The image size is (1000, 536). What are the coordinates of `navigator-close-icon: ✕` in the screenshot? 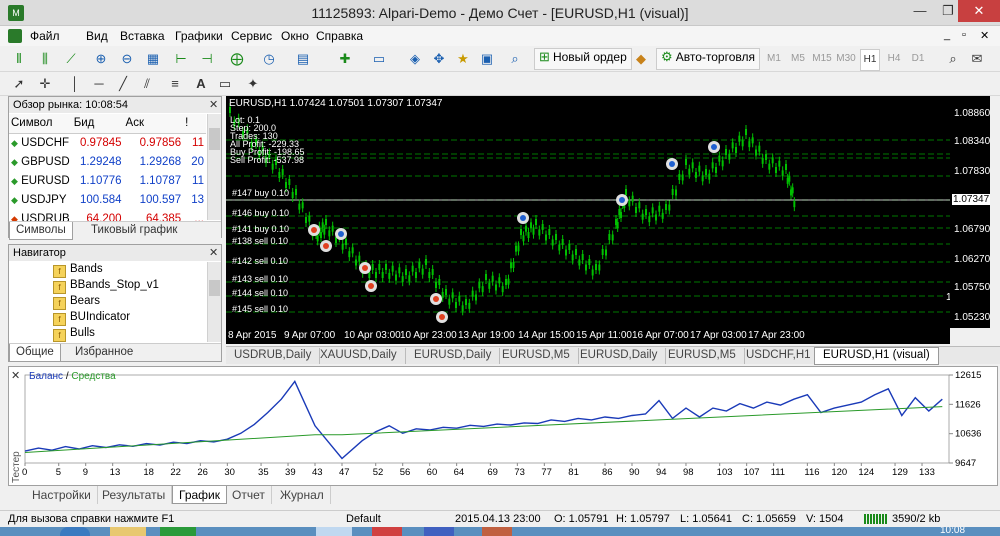 It's located at (213, 252).